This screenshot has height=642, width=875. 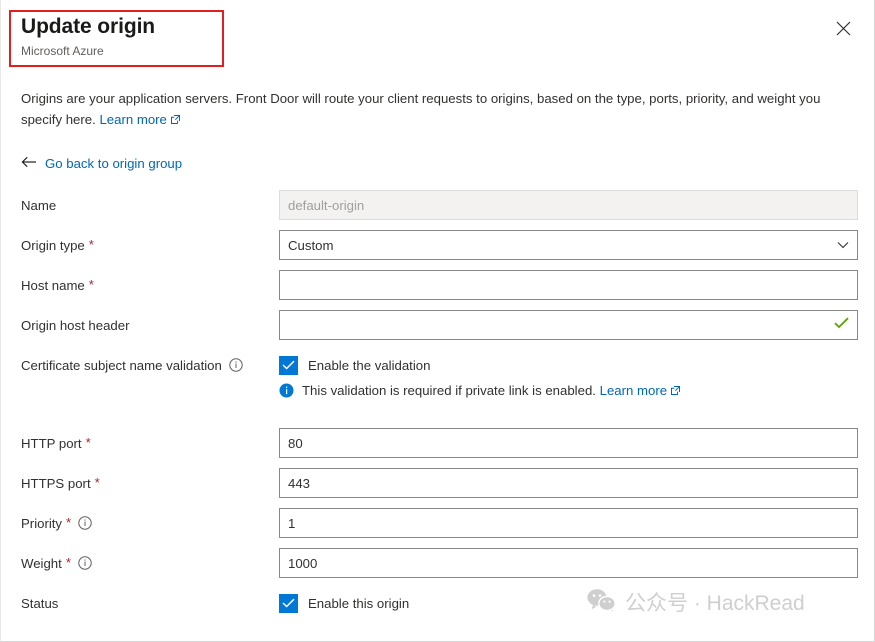 I want to click on field-row-weight: Weight *, so click(x=437, y=568).